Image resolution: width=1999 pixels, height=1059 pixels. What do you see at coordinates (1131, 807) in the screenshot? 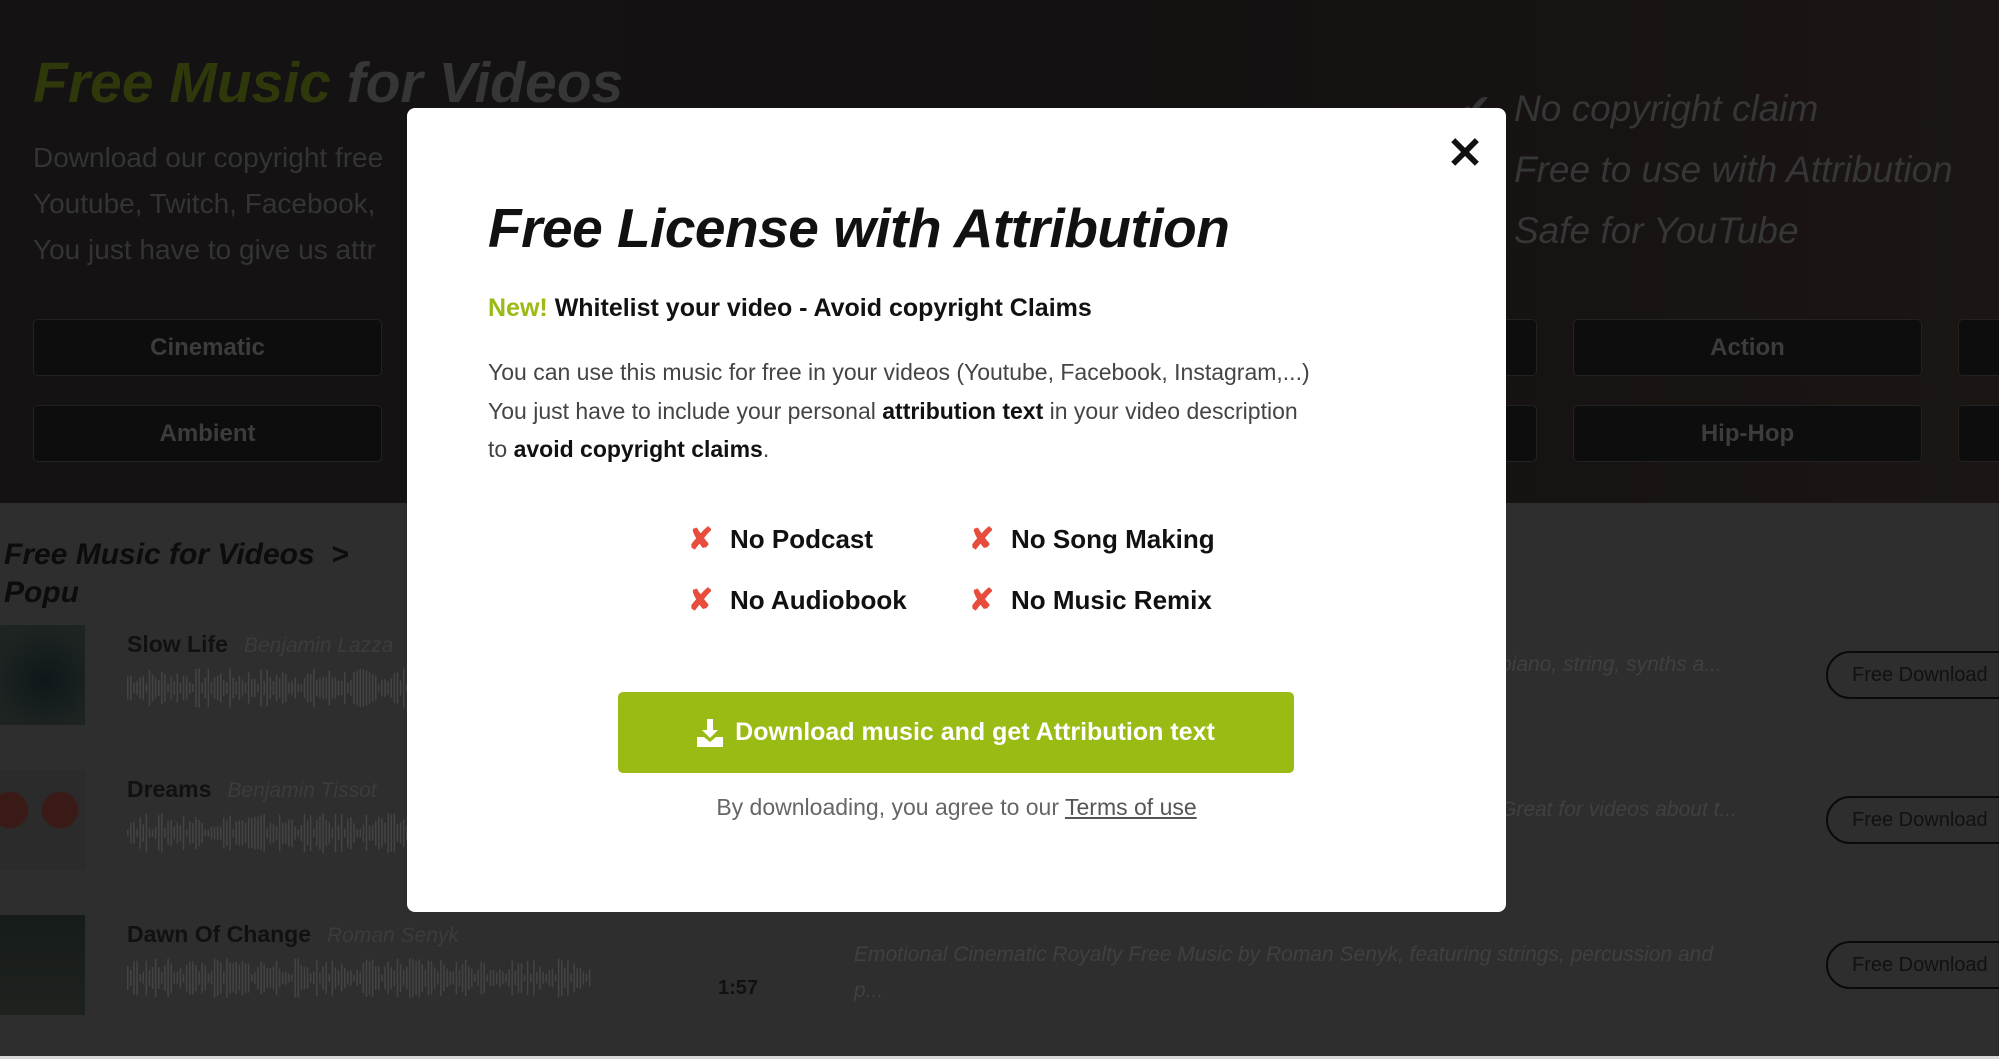
I see `terms-of-use-link: Terms of use` at bounding box center [1131, 807].